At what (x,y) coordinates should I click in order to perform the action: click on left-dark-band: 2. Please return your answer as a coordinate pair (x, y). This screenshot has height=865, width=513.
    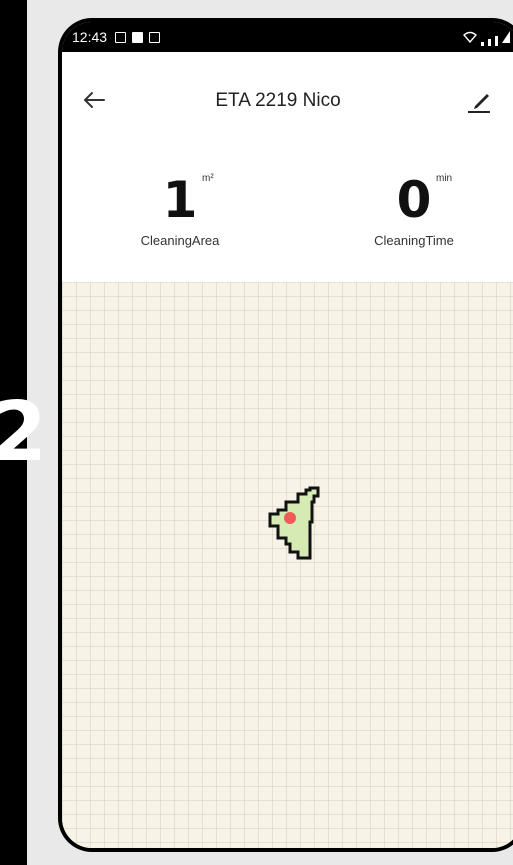
    Looking at the image, I should click on (23, 432).